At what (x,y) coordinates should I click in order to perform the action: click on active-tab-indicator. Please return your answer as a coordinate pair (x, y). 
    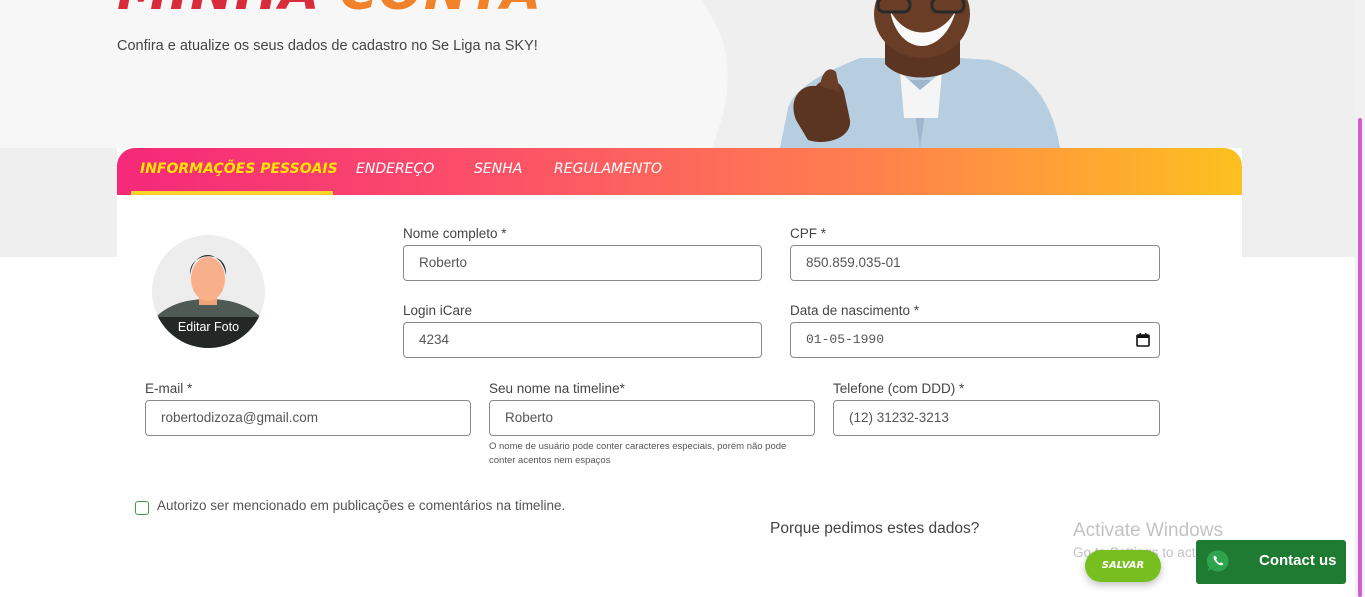
    Looking at the image, I should click on (232, 193).